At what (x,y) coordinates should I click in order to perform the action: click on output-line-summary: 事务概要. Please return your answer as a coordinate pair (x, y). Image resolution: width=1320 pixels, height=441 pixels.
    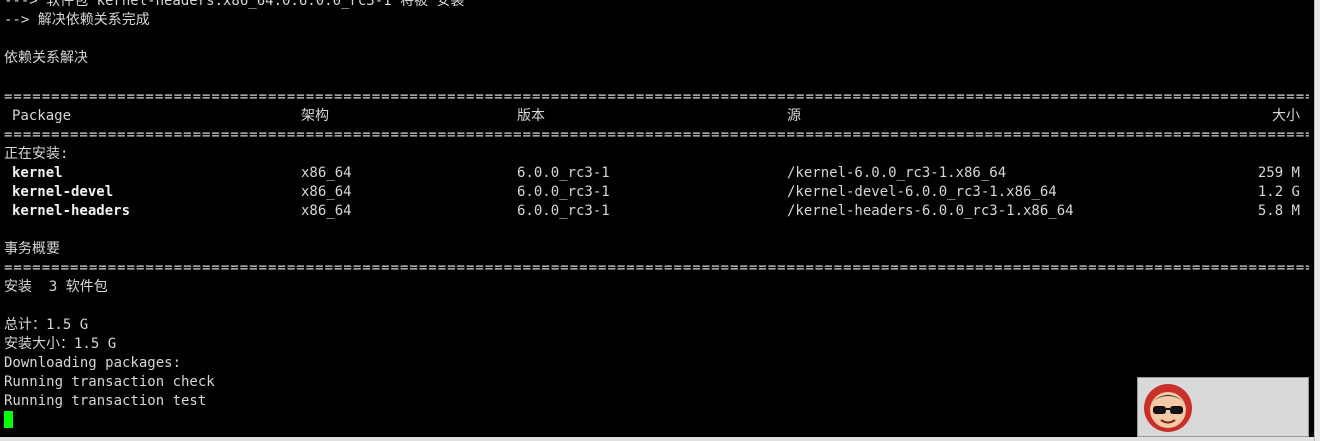
    Looking at the image, I should click on (32, 249).